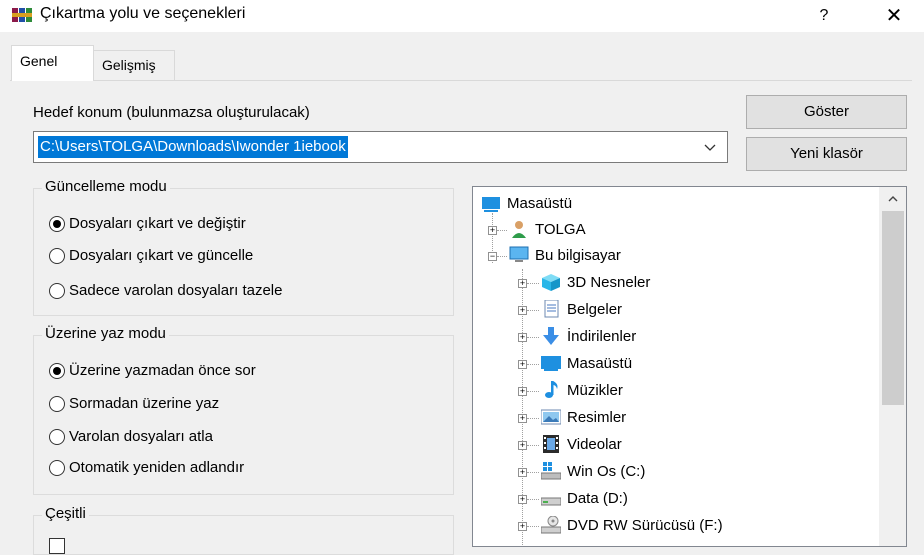 The image size is (924, 555). I want to click on music-icon, so click(551, 389).